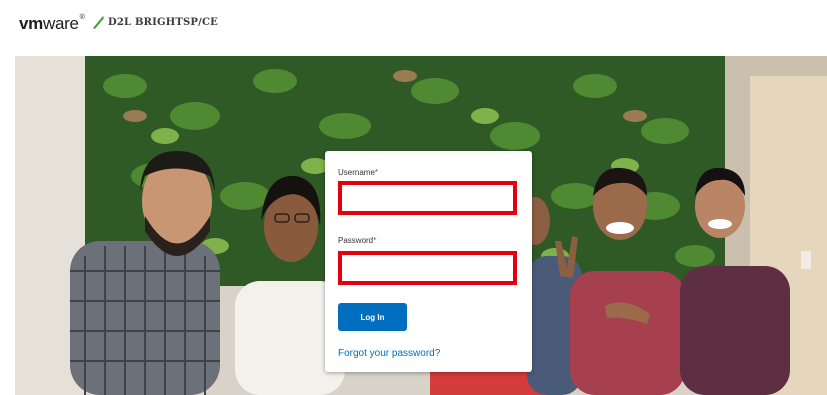 Image resolution: width=827 pixels, height=395 pixels. I want to click on password-label: Password*, so click(357, 240).